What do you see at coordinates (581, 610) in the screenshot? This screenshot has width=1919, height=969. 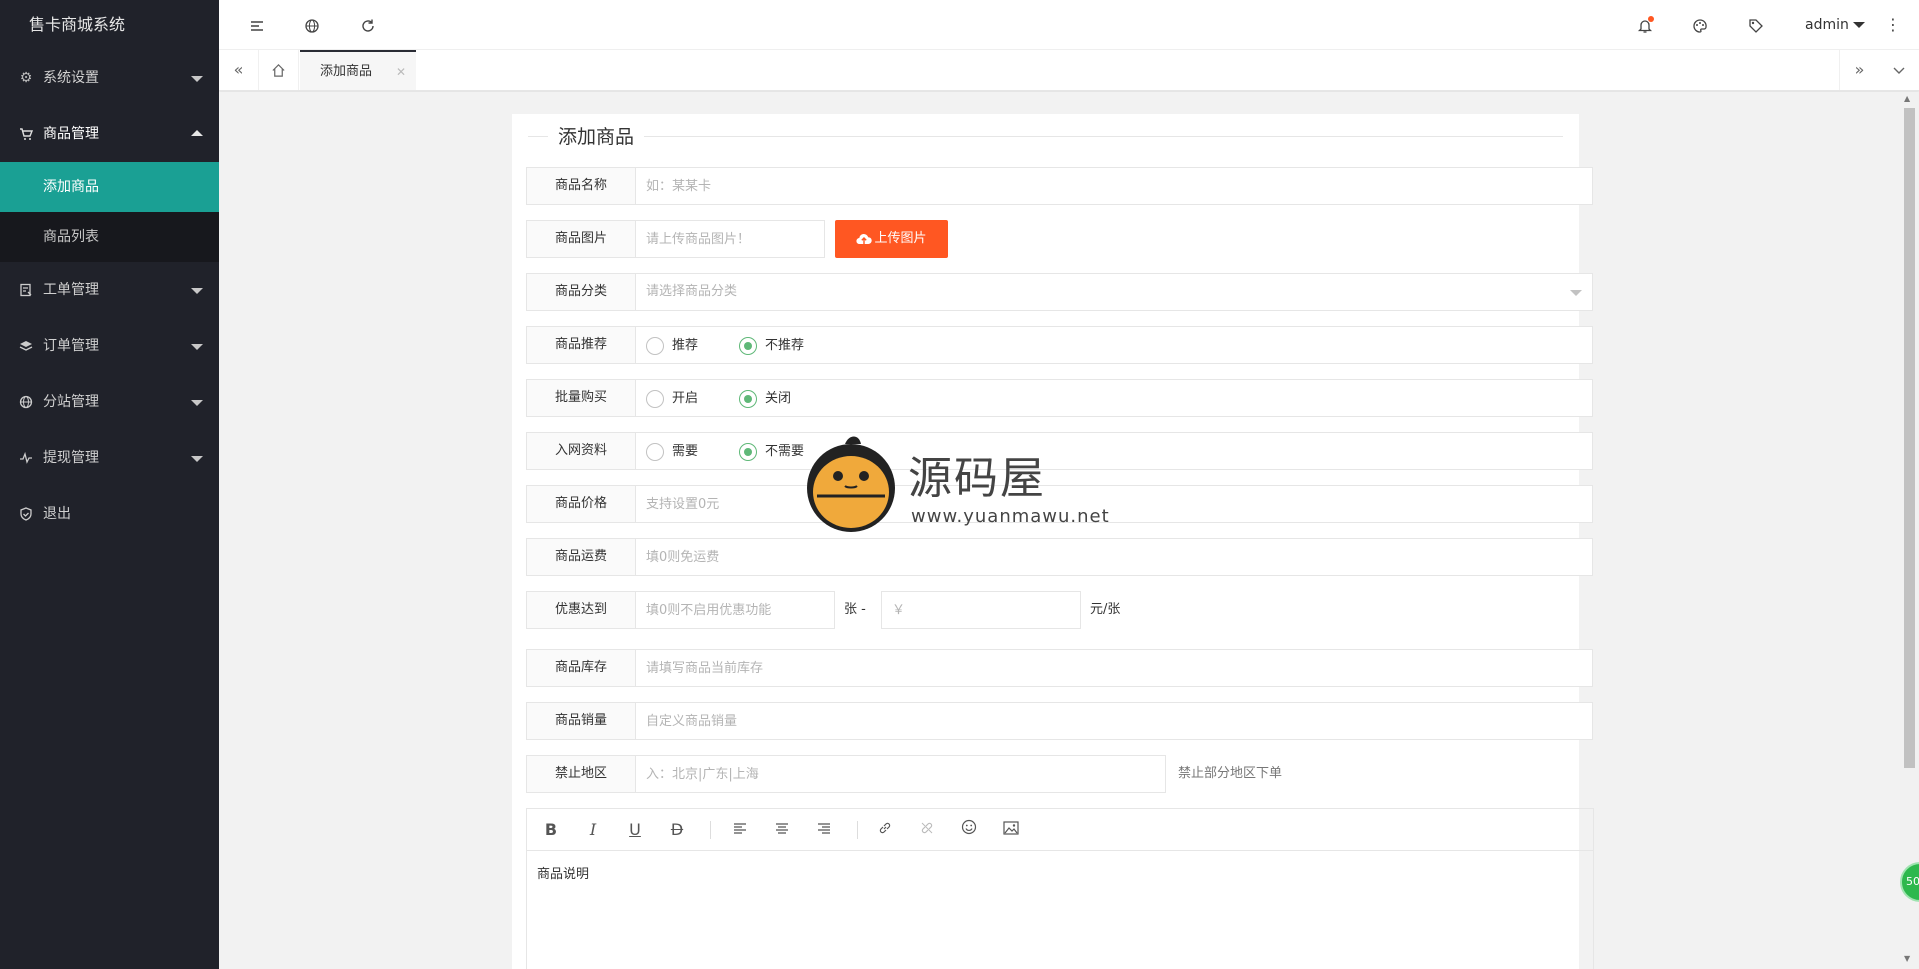 I see `field-label: 优惠达到` at bounding box center [581, 610].